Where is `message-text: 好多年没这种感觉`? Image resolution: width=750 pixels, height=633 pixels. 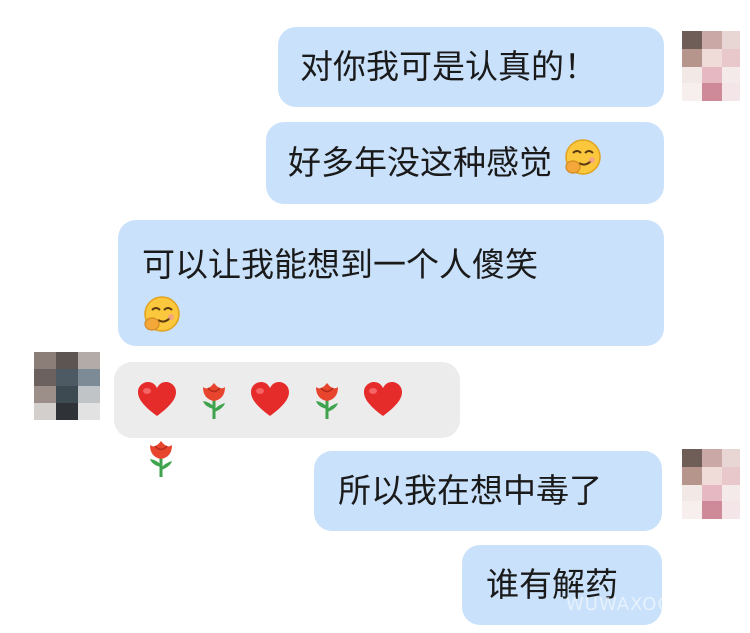
message-text: 好多年没这种感觉 is located at coordinates (420, 162).